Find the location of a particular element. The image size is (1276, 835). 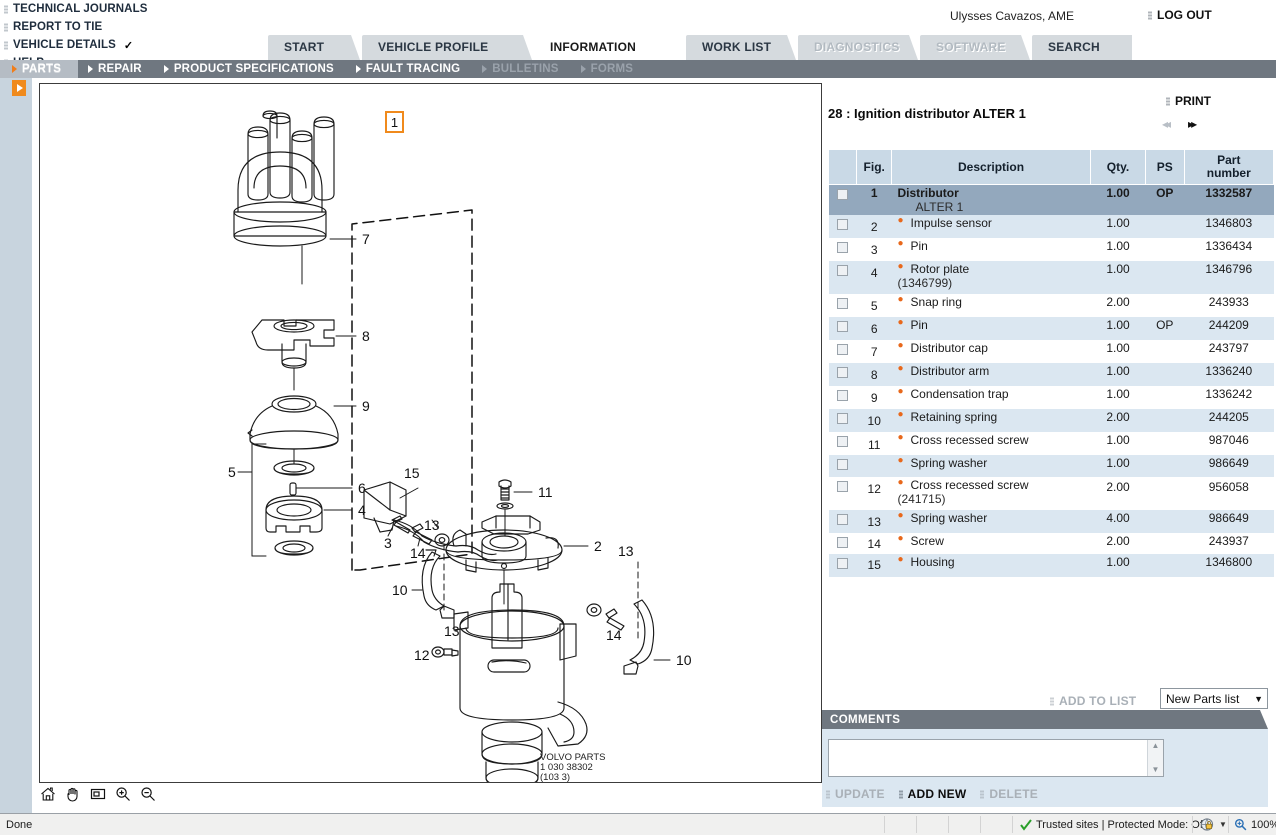

table-row: 14 ● Screw 2.00 243937 is located at coordinates (1051, 544).